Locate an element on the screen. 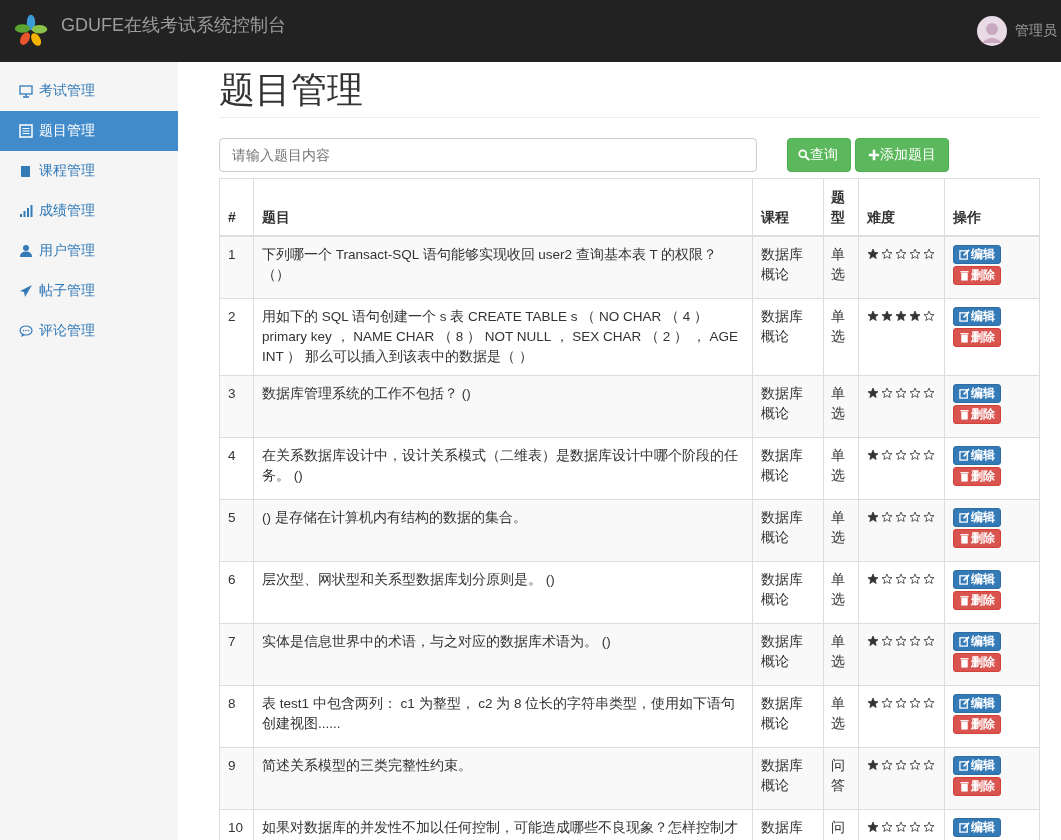 This screenshot has width=1061, height=840. brand-title: GDUFE在线考试系统控制台 is located at coordinates (173, 25).